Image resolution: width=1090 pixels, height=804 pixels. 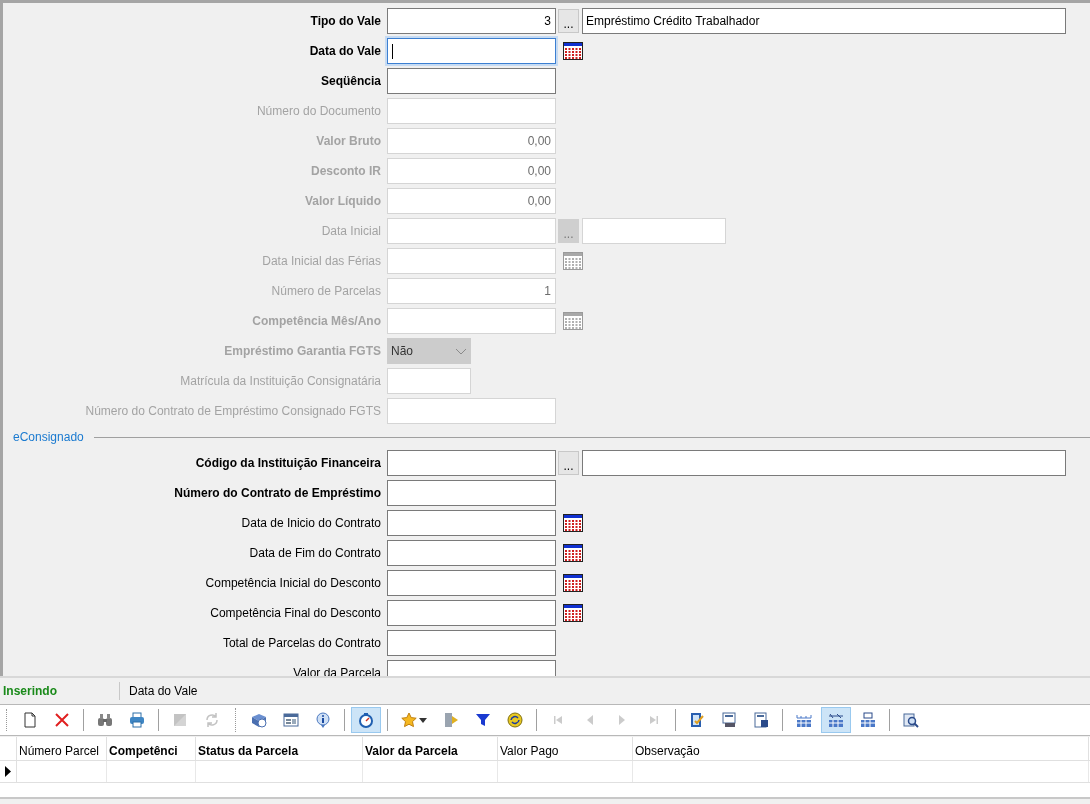 I want to click on star-icon, so click(x=409, y=720).